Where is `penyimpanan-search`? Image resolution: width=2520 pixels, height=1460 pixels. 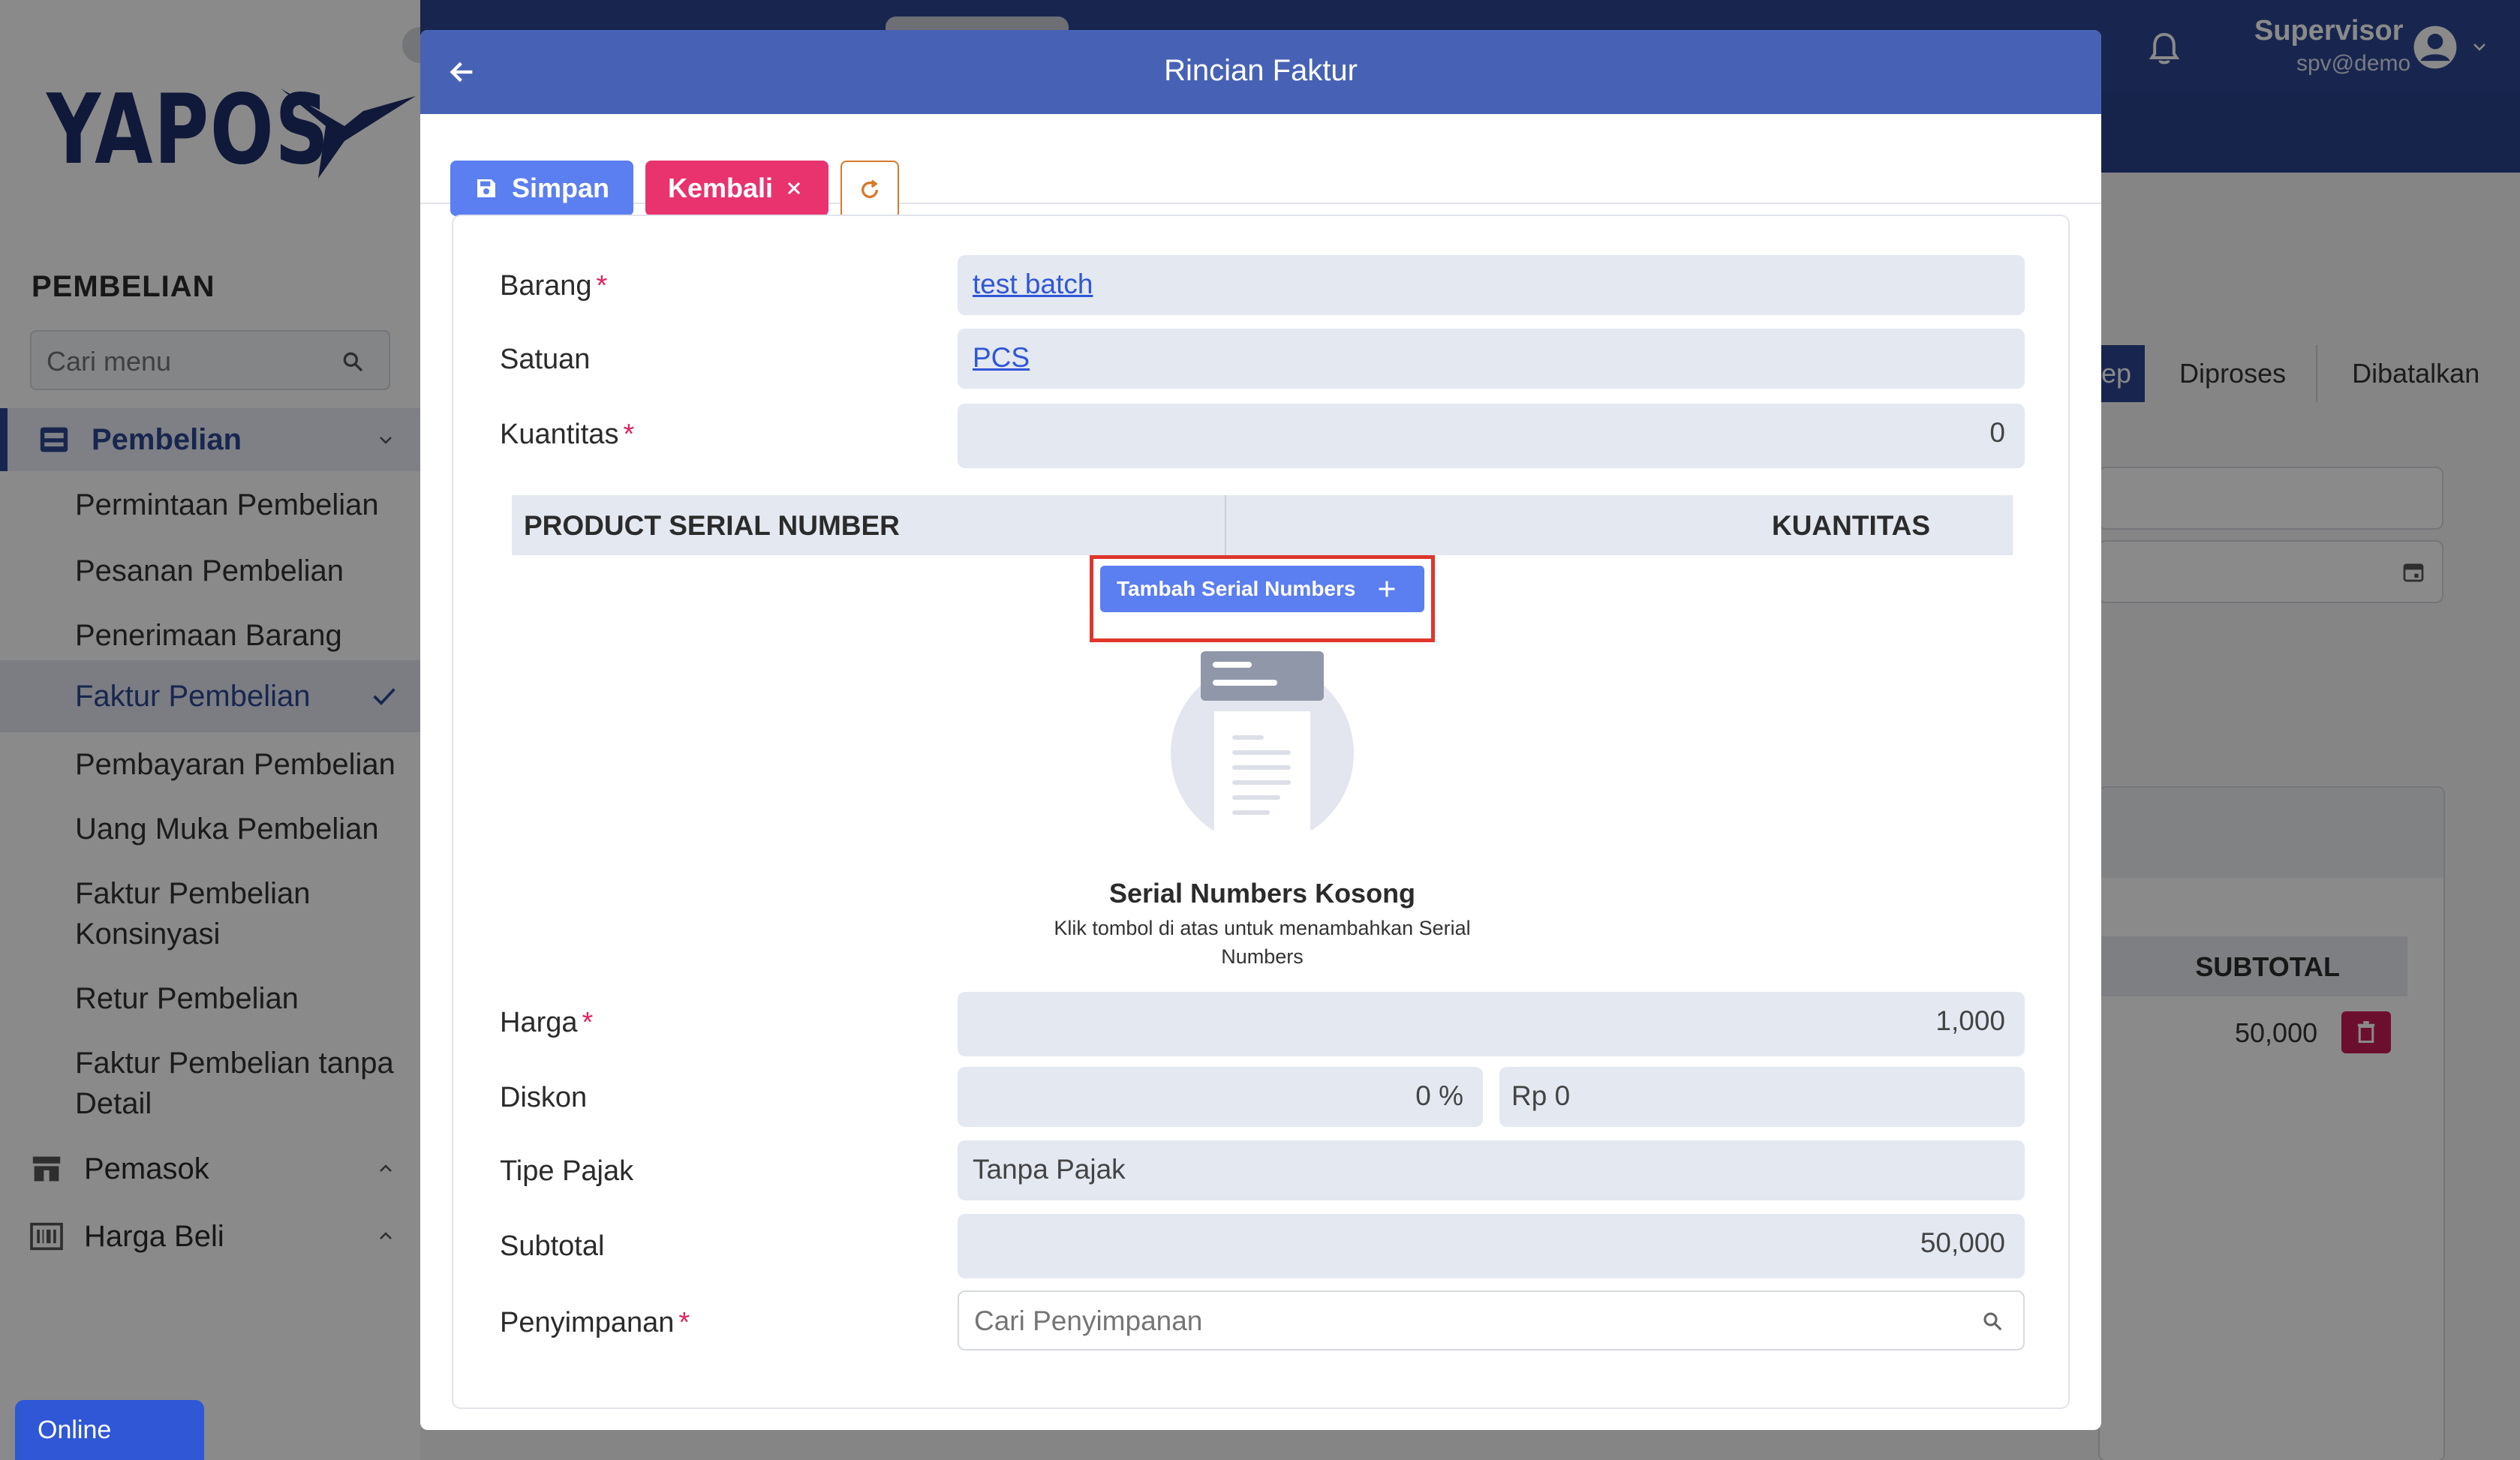
penyimpanan-search is located at coordinates (1491, 1320).